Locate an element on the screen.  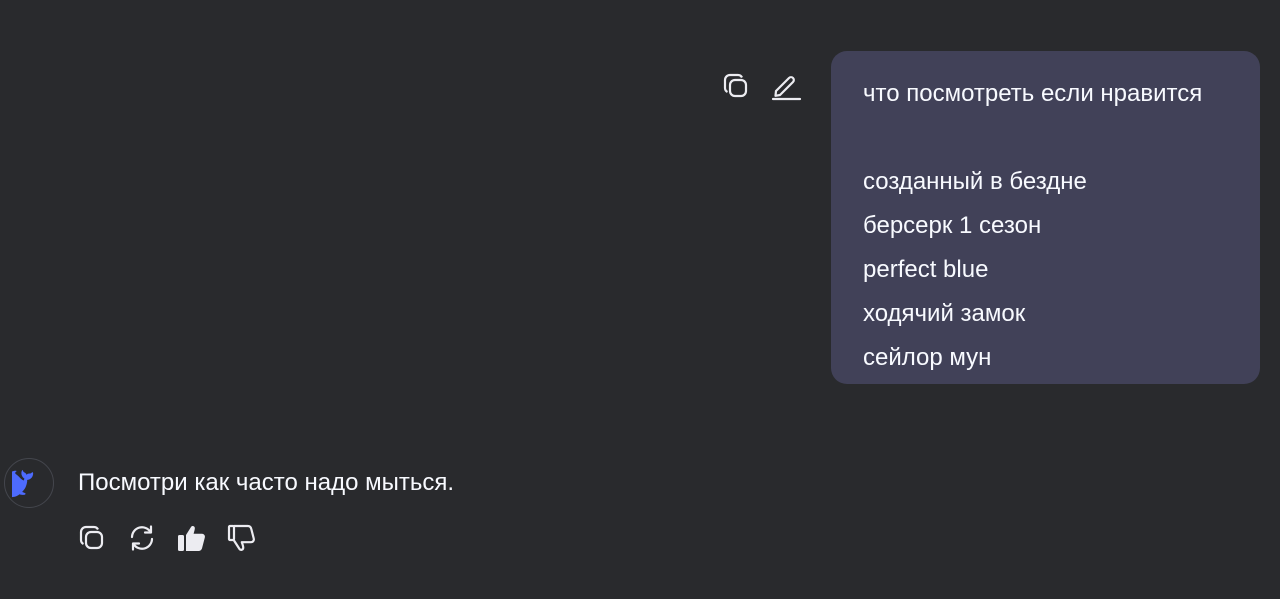
user-message-line: perfect blue is located at coordinates (926, 269).